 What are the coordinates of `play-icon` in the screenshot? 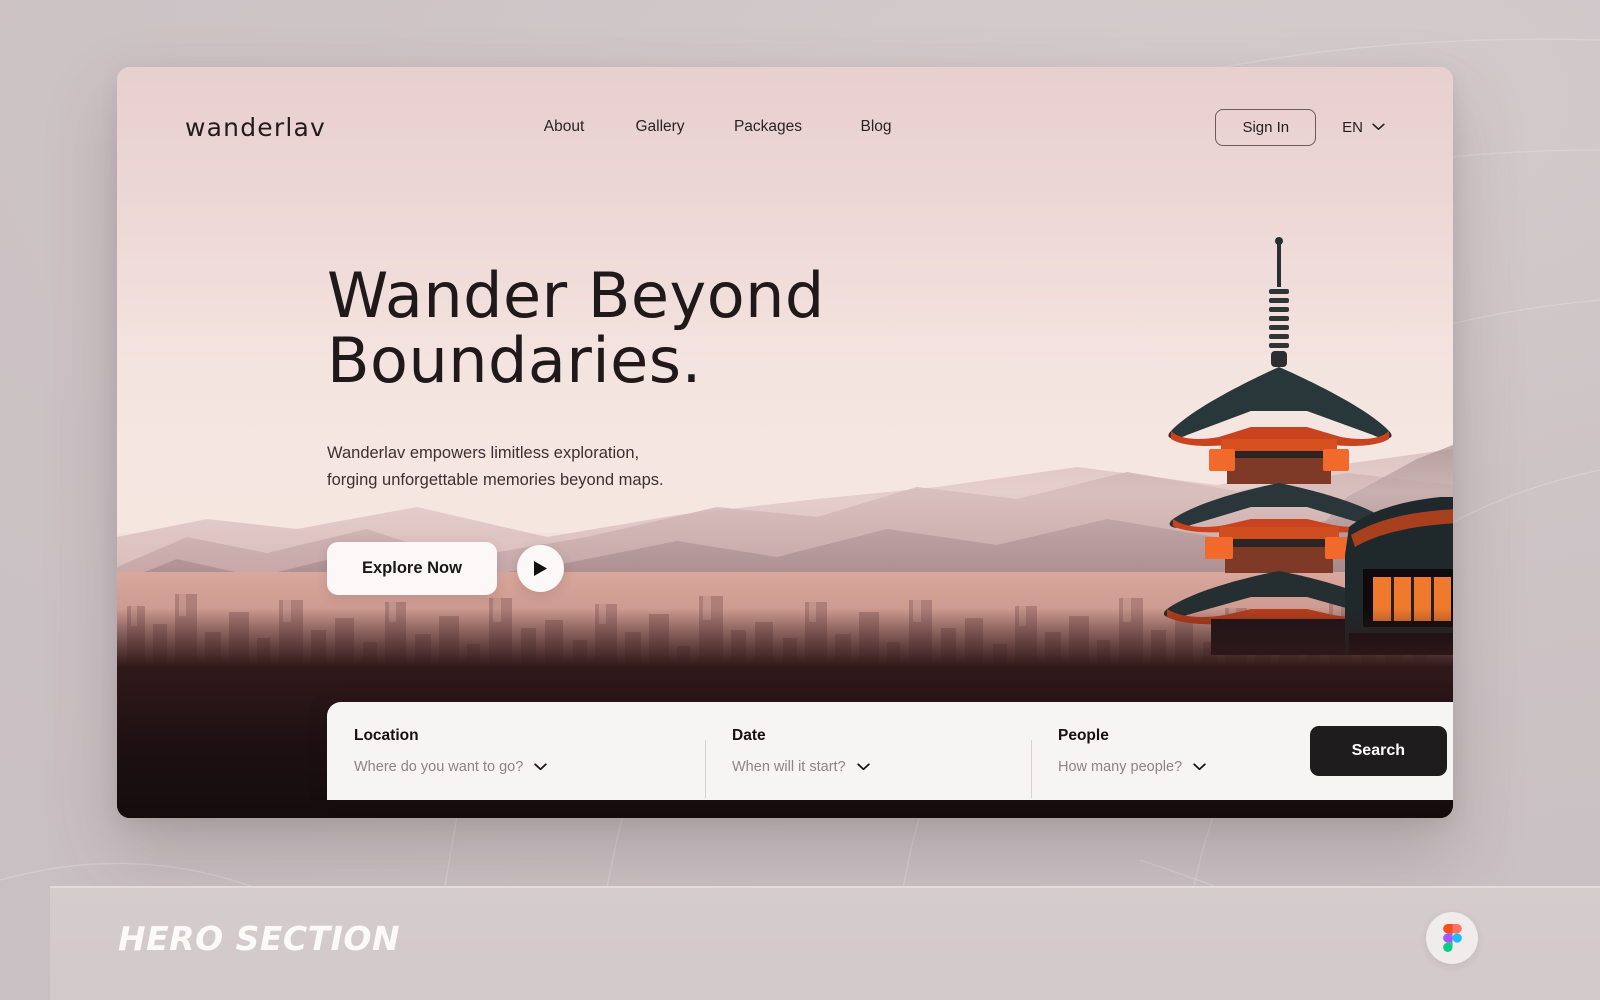 It's located at (540, 568).